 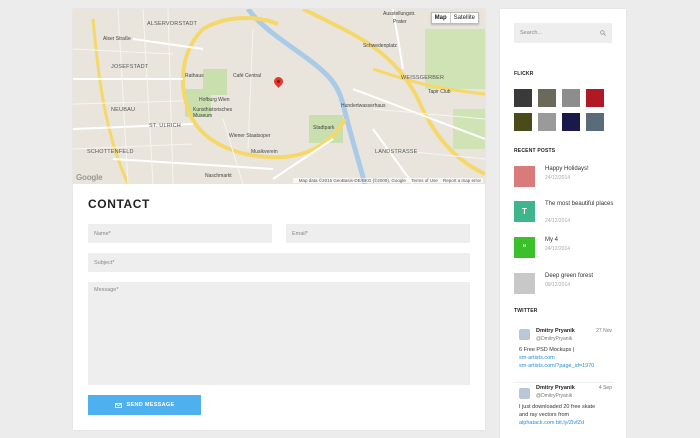 What do you see at coordinates (526, 311) in the screenshot?
I see `twitter-heading: TWITTER` at bounding box center [526, 311].